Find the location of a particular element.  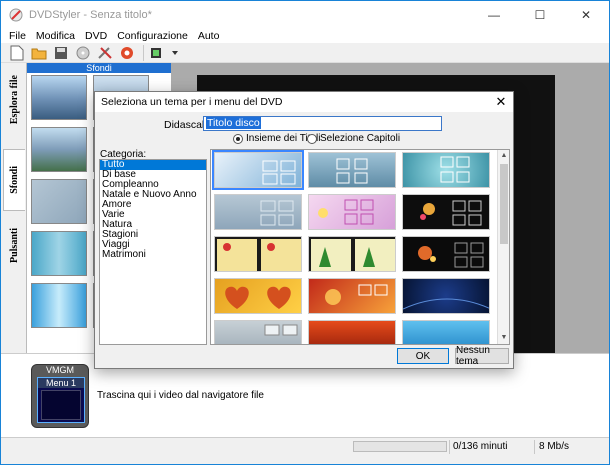

dialog-title: Seleziona un tema per i menu del DVD is located at coordinates (192, 102).